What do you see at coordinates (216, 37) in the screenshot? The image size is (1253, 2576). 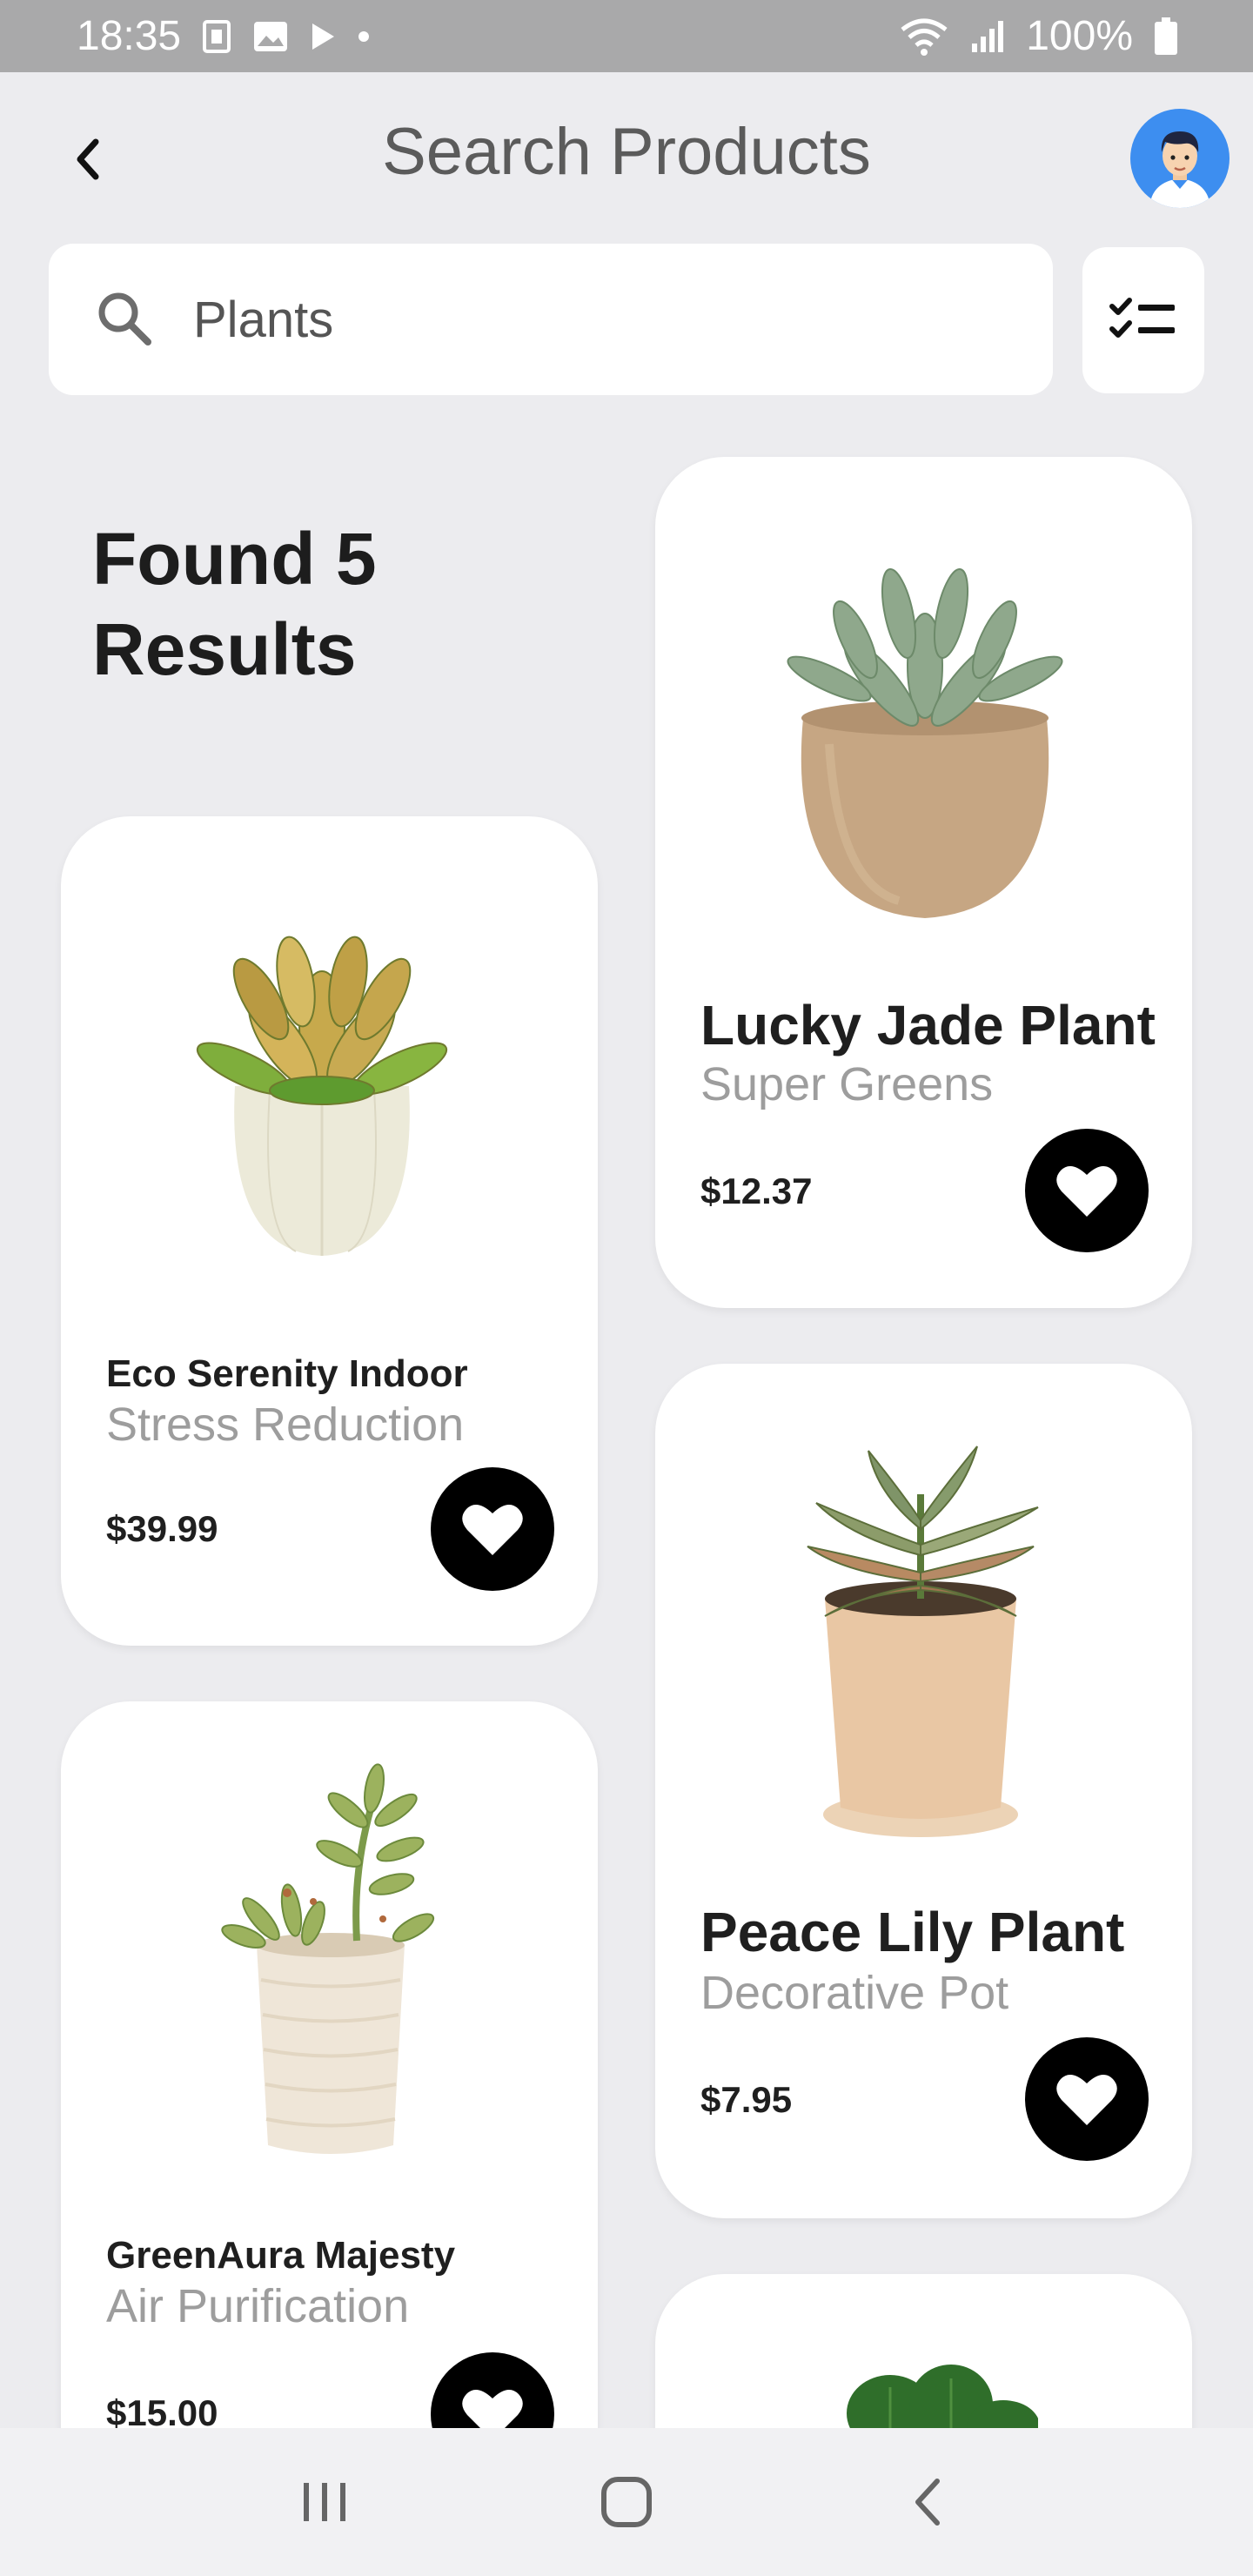 I see `sim-icon` at bounding box center [216, 37].